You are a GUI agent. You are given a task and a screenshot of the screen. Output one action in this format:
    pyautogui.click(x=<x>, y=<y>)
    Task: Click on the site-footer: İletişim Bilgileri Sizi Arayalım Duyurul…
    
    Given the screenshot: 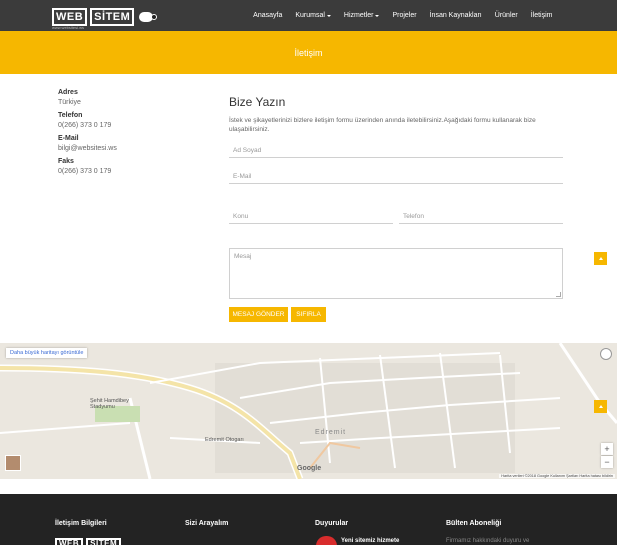 What is the action you would take?
    pyautogui.click(x=308, y=519)
    